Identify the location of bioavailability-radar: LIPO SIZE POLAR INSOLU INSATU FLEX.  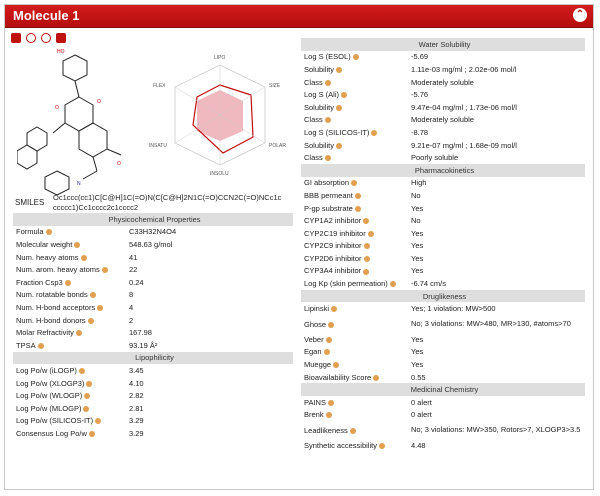
(217, 116).